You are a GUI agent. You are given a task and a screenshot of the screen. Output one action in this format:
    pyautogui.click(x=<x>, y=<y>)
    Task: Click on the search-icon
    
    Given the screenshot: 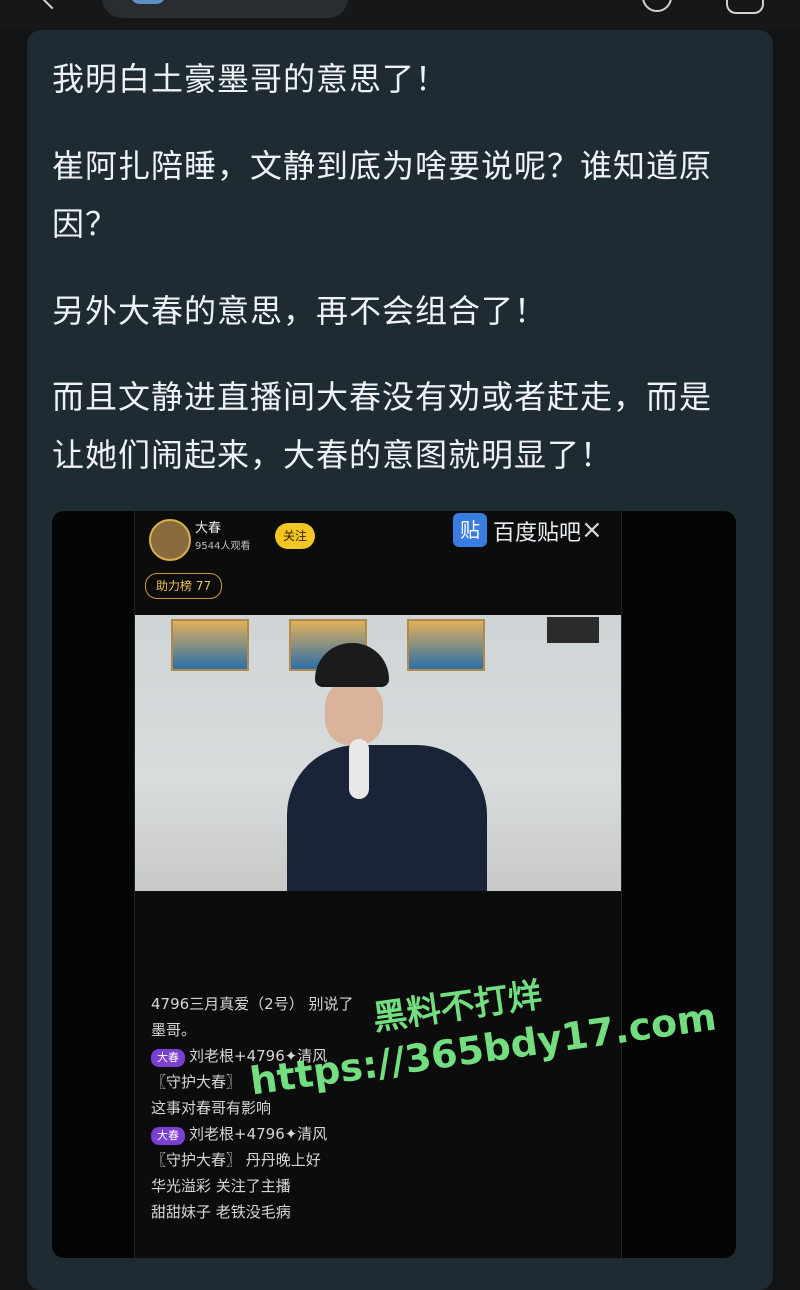 What is the action you would take?
    pyautogui.click(x=657, y=6)
    